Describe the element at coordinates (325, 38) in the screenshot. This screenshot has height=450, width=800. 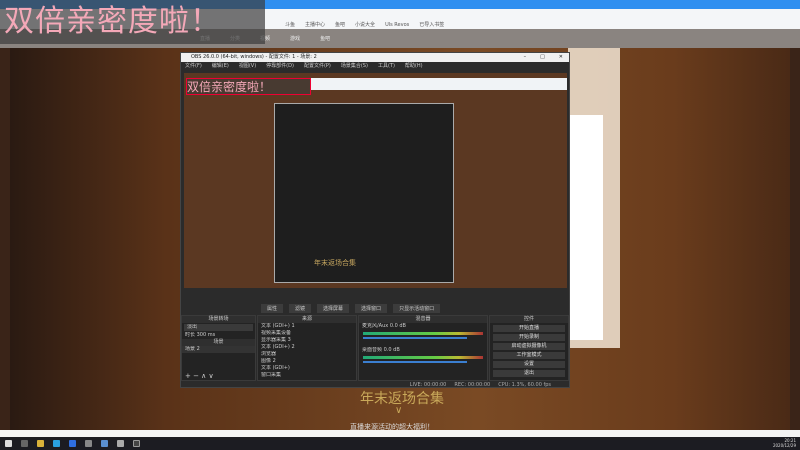
I see `nav-item: 鱼吧` at that location.